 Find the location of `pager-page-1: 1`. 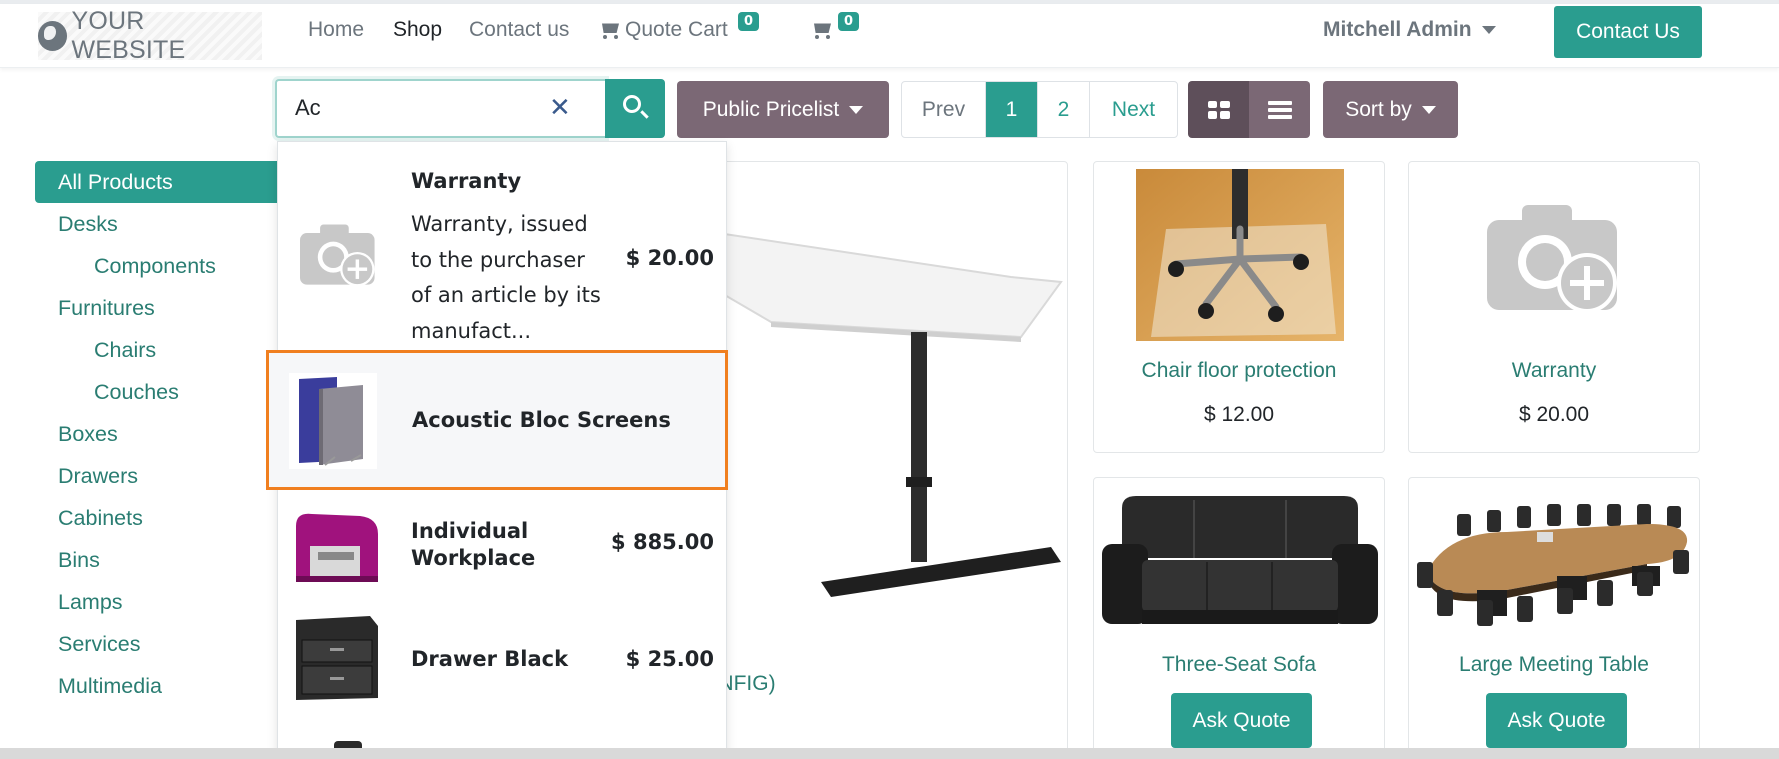

pager-page-1: 1 is located at coordinates (1011, 109).